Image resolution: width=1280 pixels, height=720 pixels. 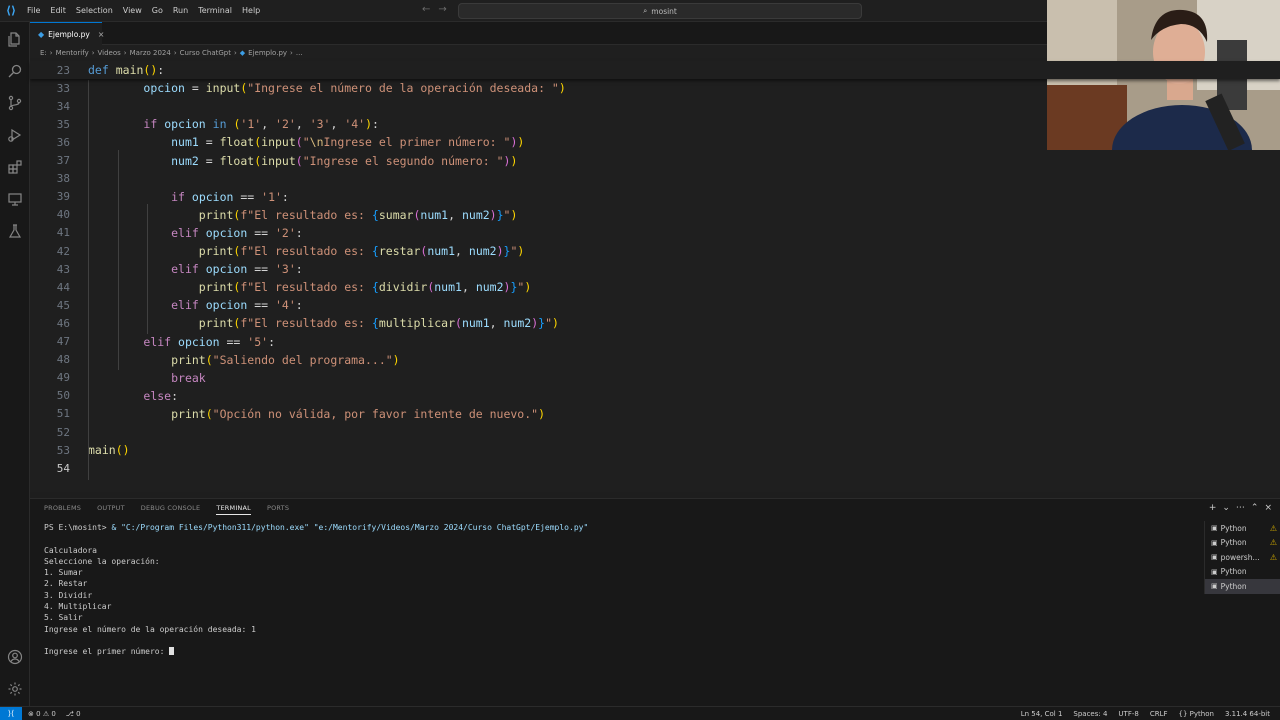 I want to click on remote-indicator-icon: ⟩⟨, so click(x=11, y=713).